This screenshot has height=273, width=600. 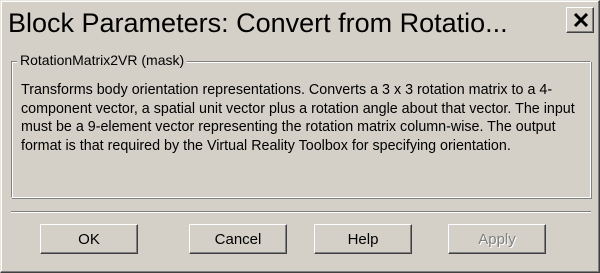 I want to click on help-button: Help, so click(x=363, y=239).